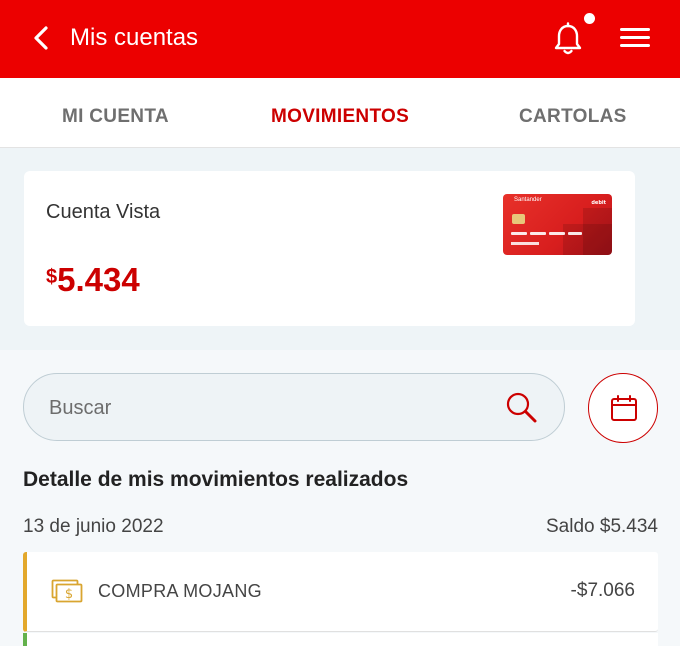 This screenshot has width=680, height=646. What do you see at coordinates (180, 591) in the screenshot?
I see `transaction-name: COMPRA MOJANG` at bounding box center [180, 591].